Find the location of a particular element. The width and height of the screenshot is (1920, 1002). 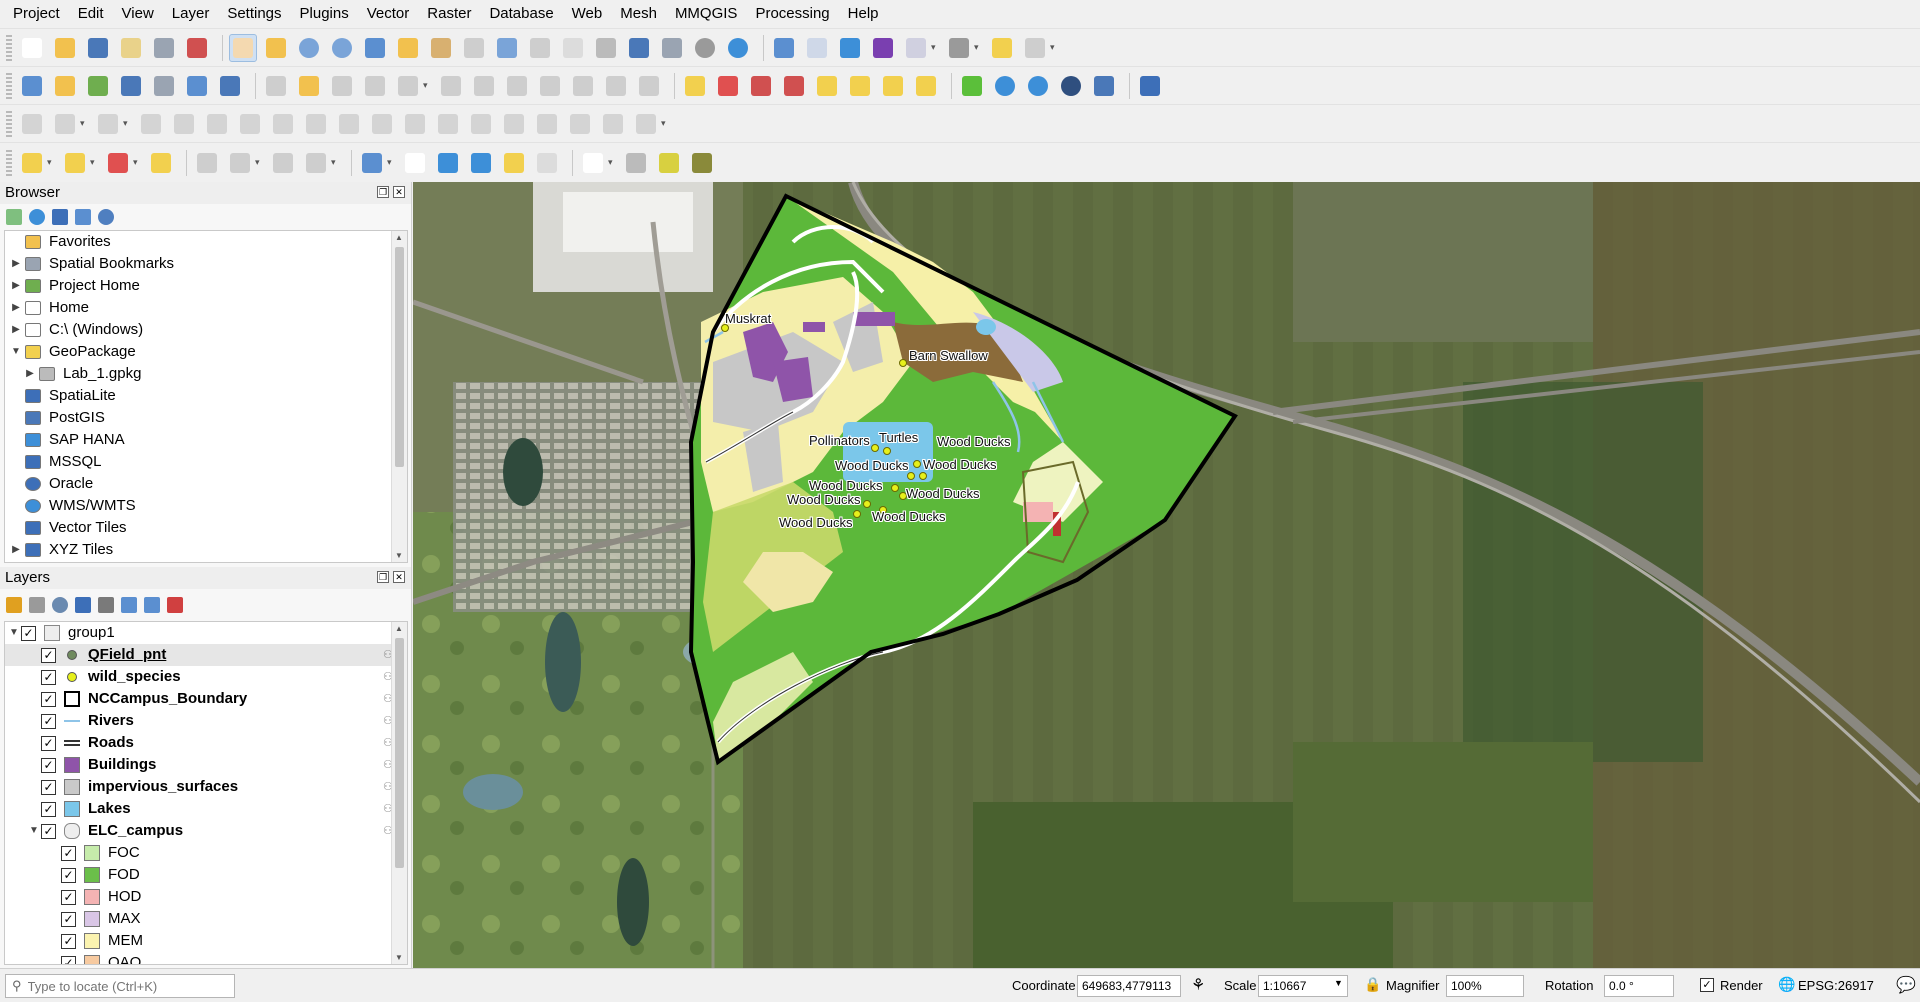

refresh-icon is located at coordinates (37, 217).